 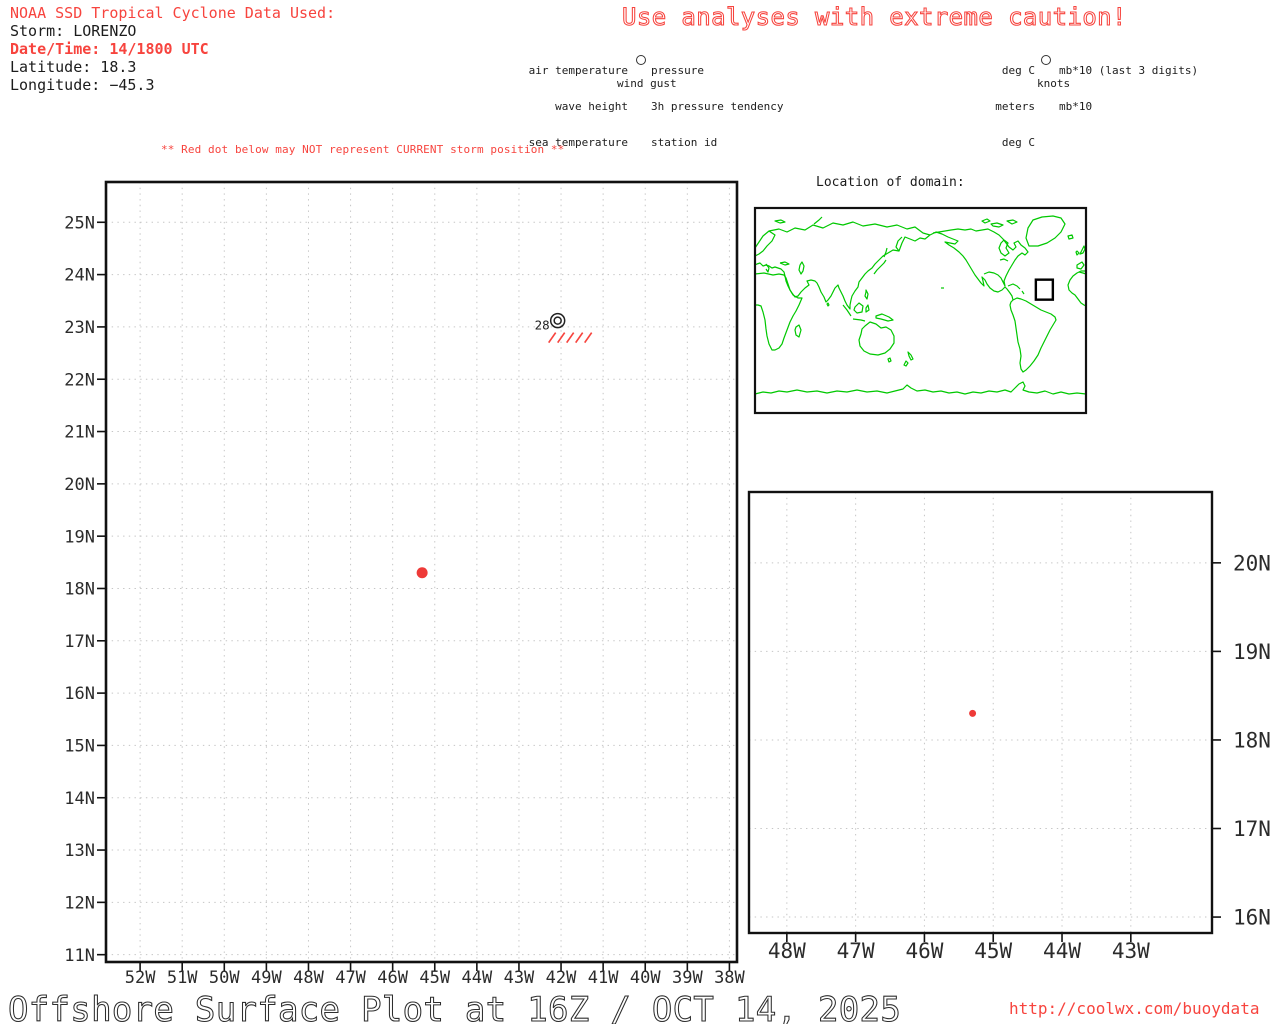 What do you see at coordinates (266, 978) in the screenshot?
I see `x-tick-label: 49W` at bounding box center [266, 978].